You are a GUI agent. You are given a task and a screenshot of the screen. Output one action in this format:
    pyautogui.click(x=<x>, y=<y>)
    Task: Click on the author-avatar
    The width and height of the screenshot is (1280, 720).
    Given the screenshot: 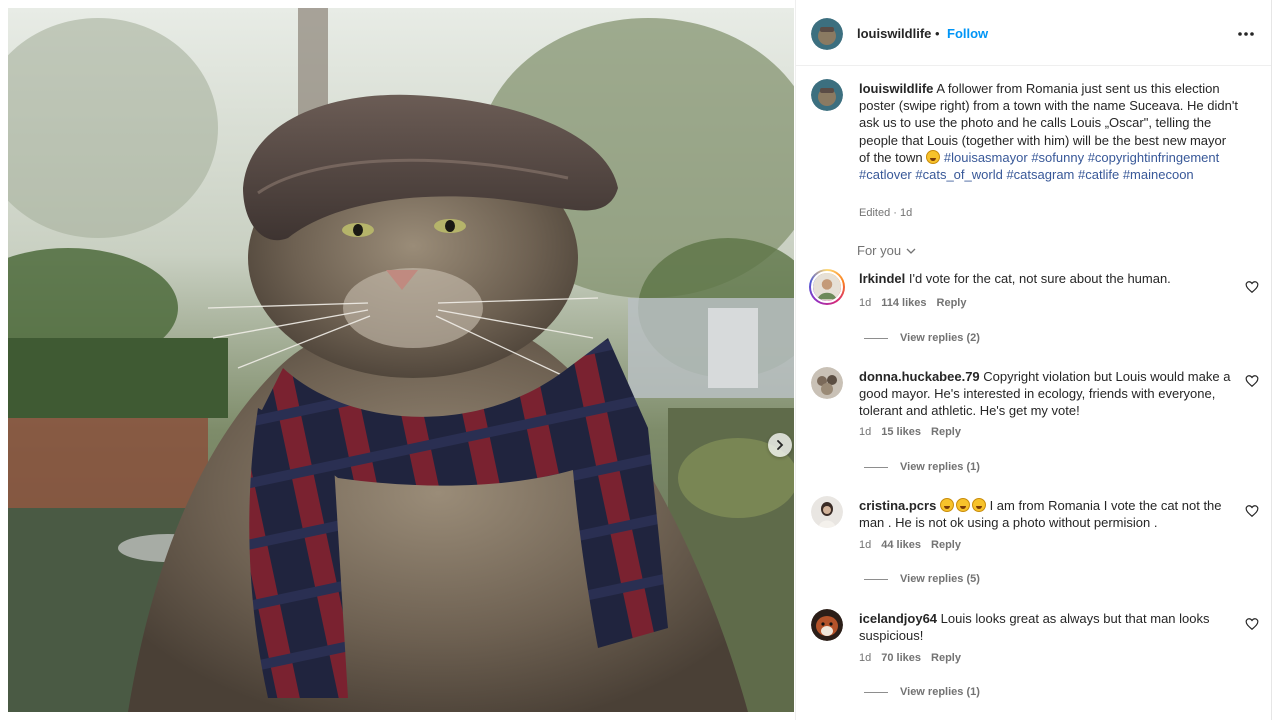 What is the action you would take?
    pyautogui.click(x=827, y=34)
    